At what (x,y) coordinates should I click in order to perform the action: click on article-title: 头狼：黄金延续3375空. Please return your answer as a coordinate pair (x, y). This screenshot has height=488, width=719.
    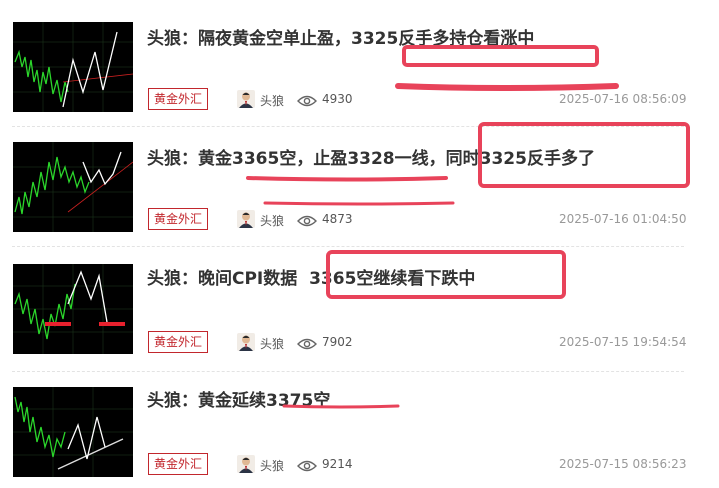
    Looking at the image, I should click on (238, 398).